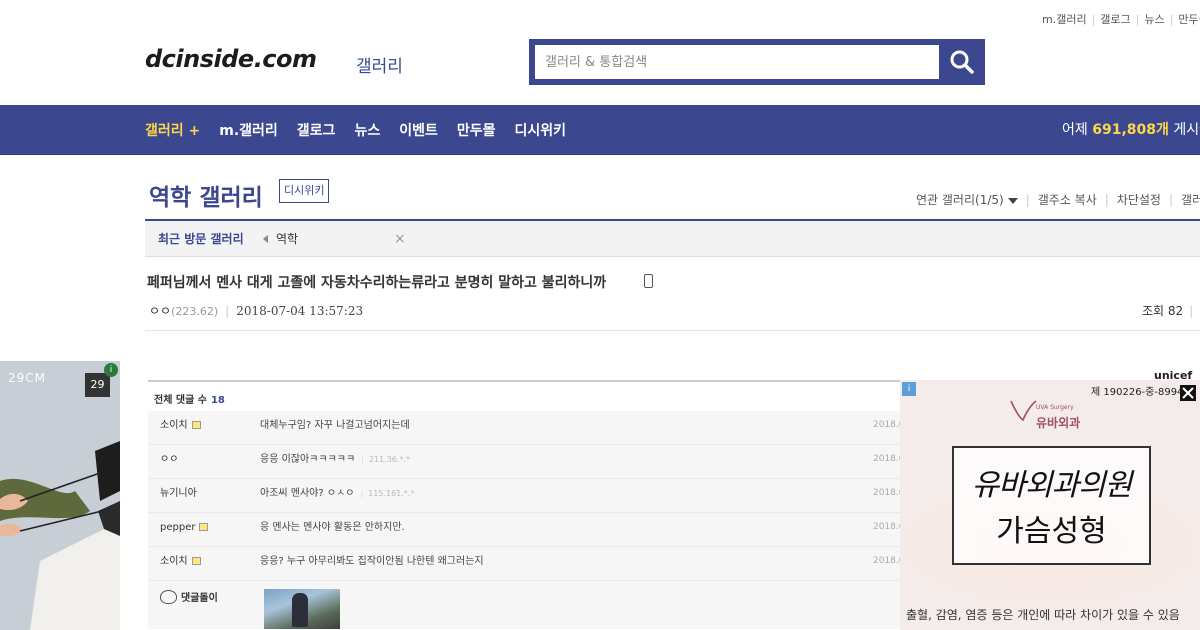 The width and height of the screenshot is (1200, 630). What do you see at coordinates (737, 62) in the screenshot?
I see `search-input` at bounding box center [737, 62].